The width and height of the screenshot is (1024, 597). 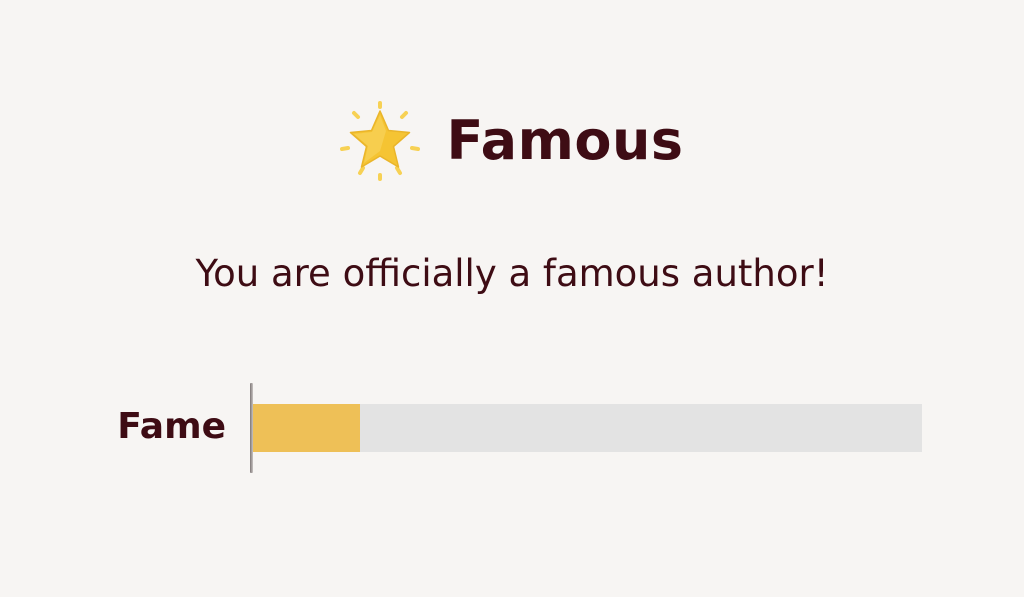 I want to click on fame-progress-track, so click(x=587, y=428).